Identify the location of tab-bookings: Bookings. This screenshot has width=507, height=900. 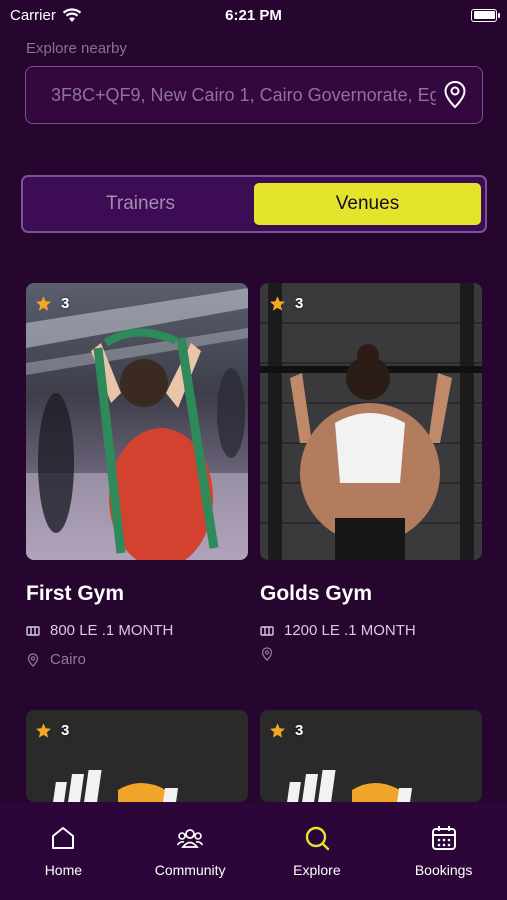
(443, 862).